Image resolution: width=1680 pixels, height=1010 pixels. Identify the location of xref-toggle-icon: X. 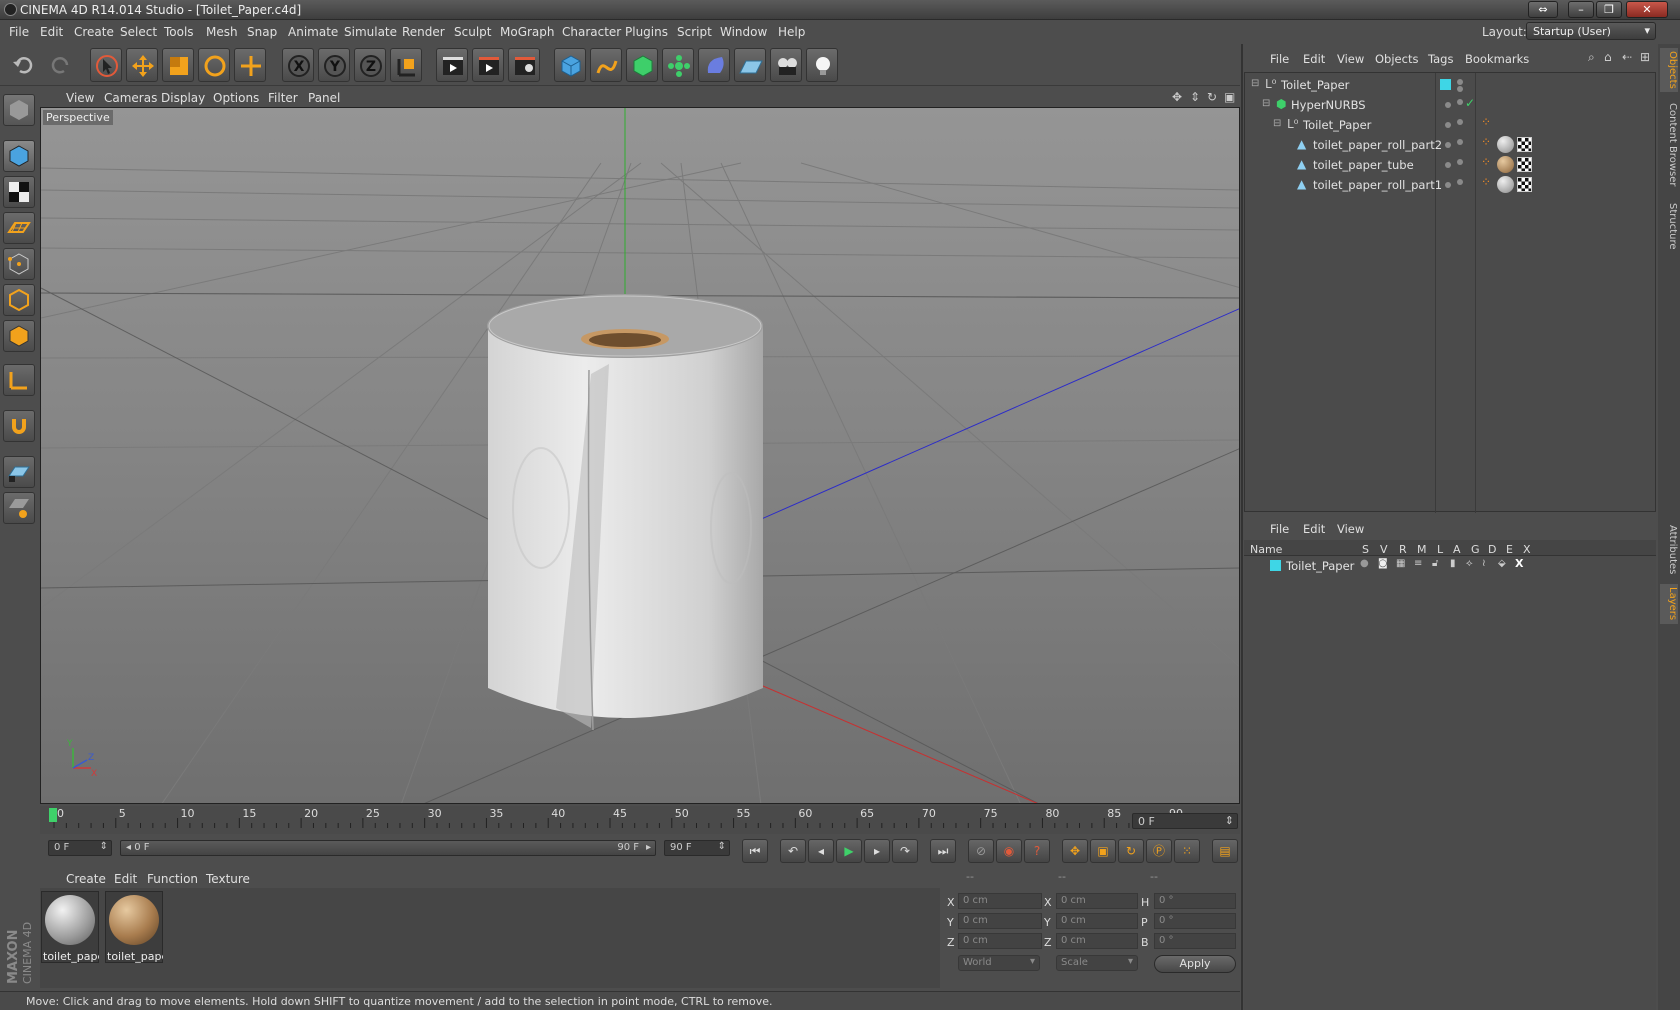
(1519, 563).